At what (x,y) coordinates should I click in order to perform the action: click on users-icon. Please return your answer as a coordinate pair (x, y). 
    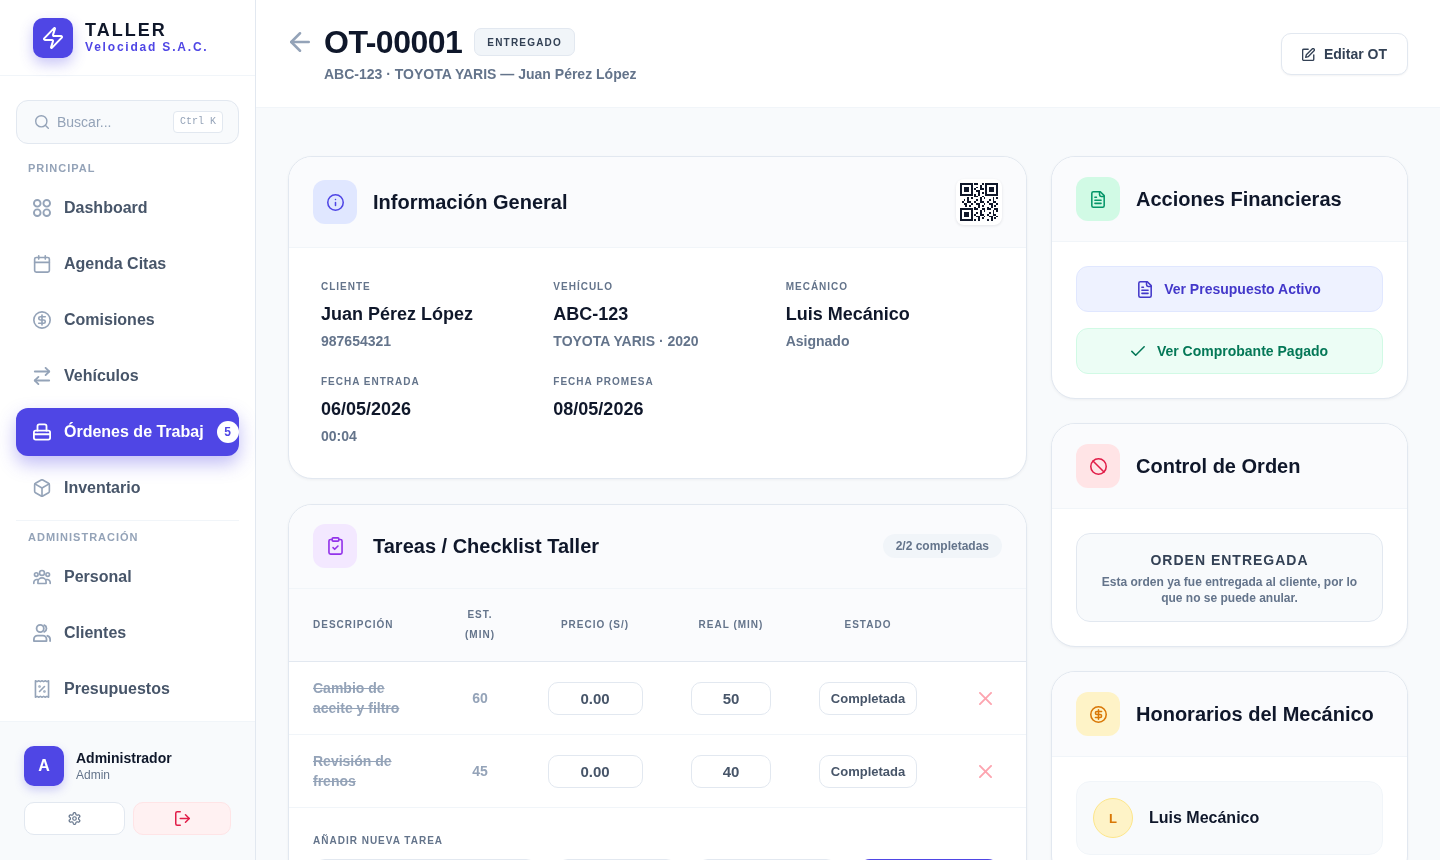
    Looking at the image, I should click on (42, 633).